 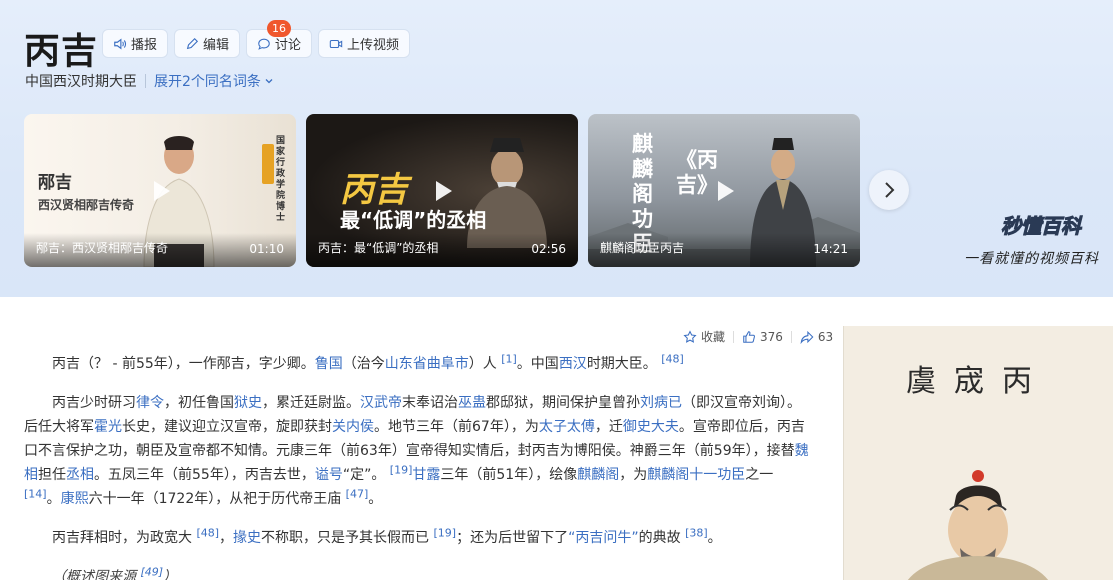 What do you see at coordinates (771, 336) in the screenshot?
I see `like-count: 376` at bounding box center [771, 336].